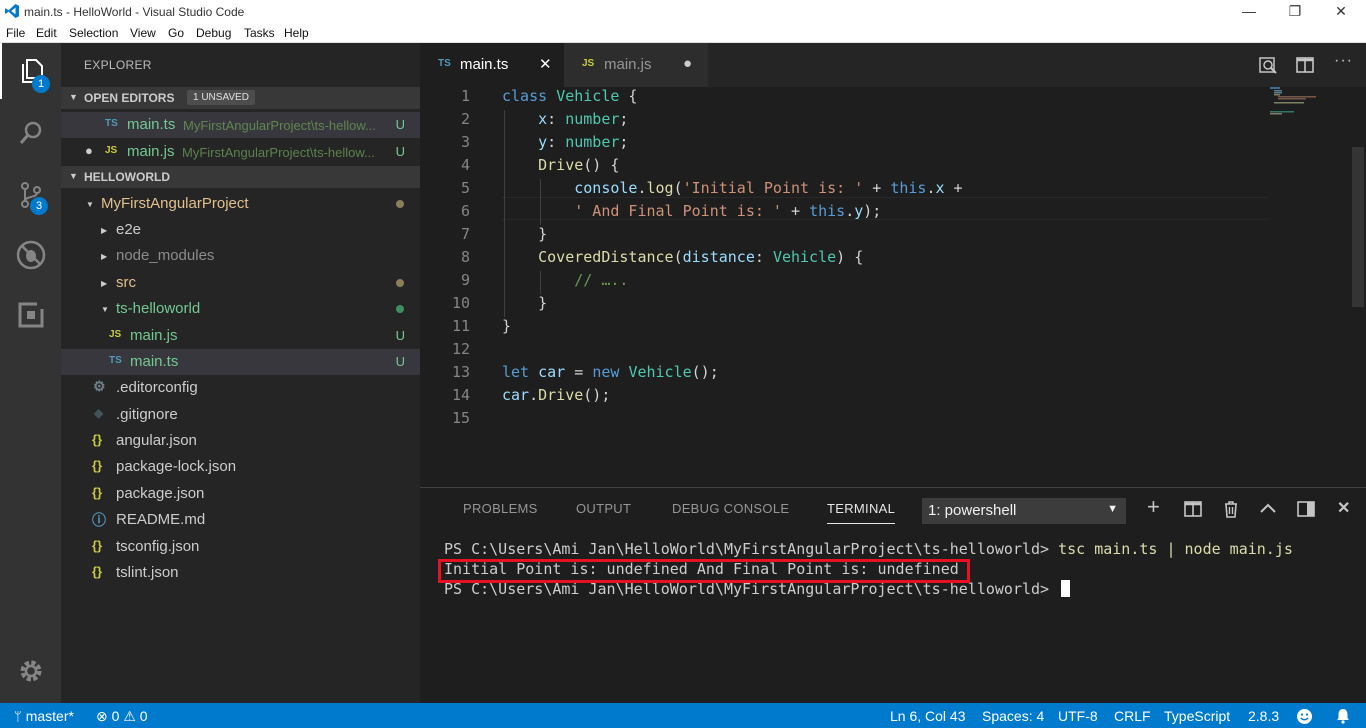  Describe the element at coordinates (240, 177) in the screenshot. I see `workspace-header: ▼ HELLOWORLD` at that location.